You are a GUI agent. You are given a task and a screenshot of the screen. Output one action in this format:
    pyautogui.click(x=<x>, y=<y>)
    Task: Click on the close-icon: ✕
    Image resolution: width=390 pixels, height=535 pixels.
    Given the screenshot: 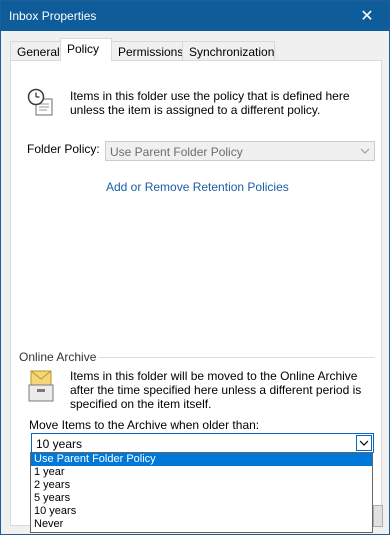 What is the action you would take?
    pyautogui.click(x=367, y=16)
    